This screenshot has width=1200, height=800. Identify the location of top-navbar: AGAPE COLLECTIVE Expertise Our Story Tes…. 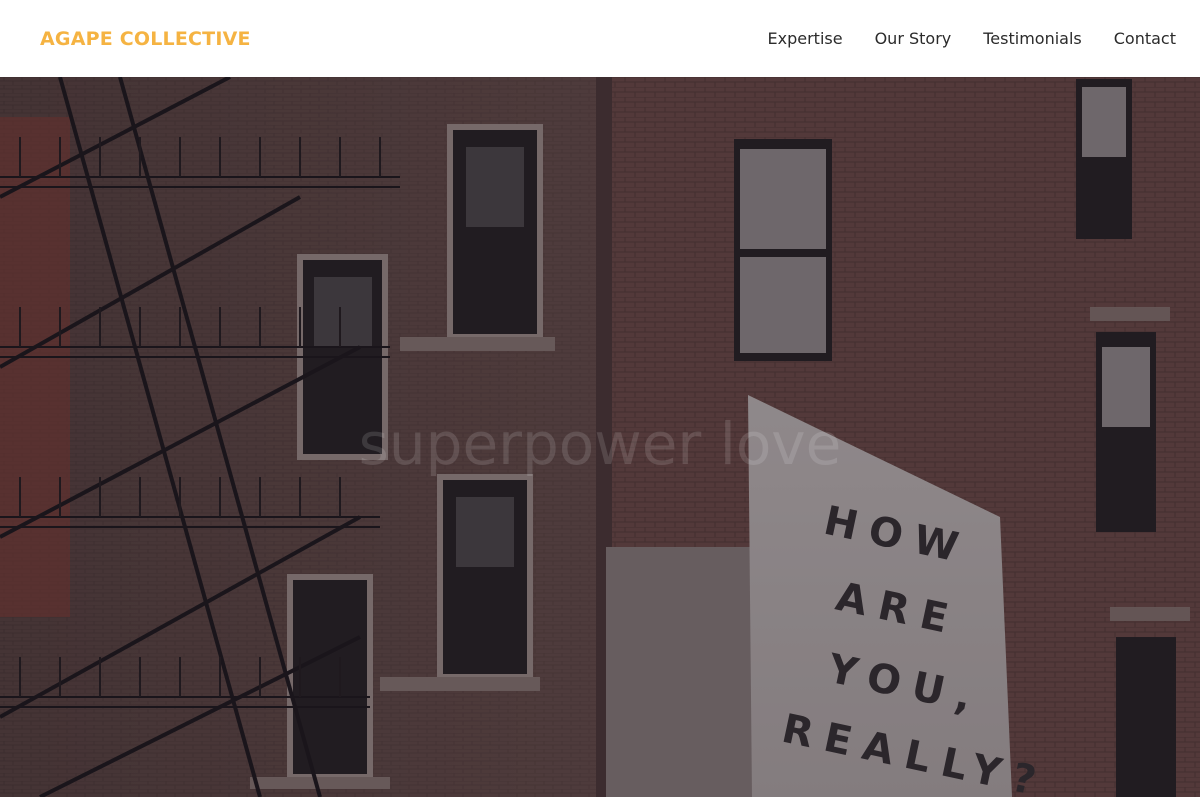
(600, 38).